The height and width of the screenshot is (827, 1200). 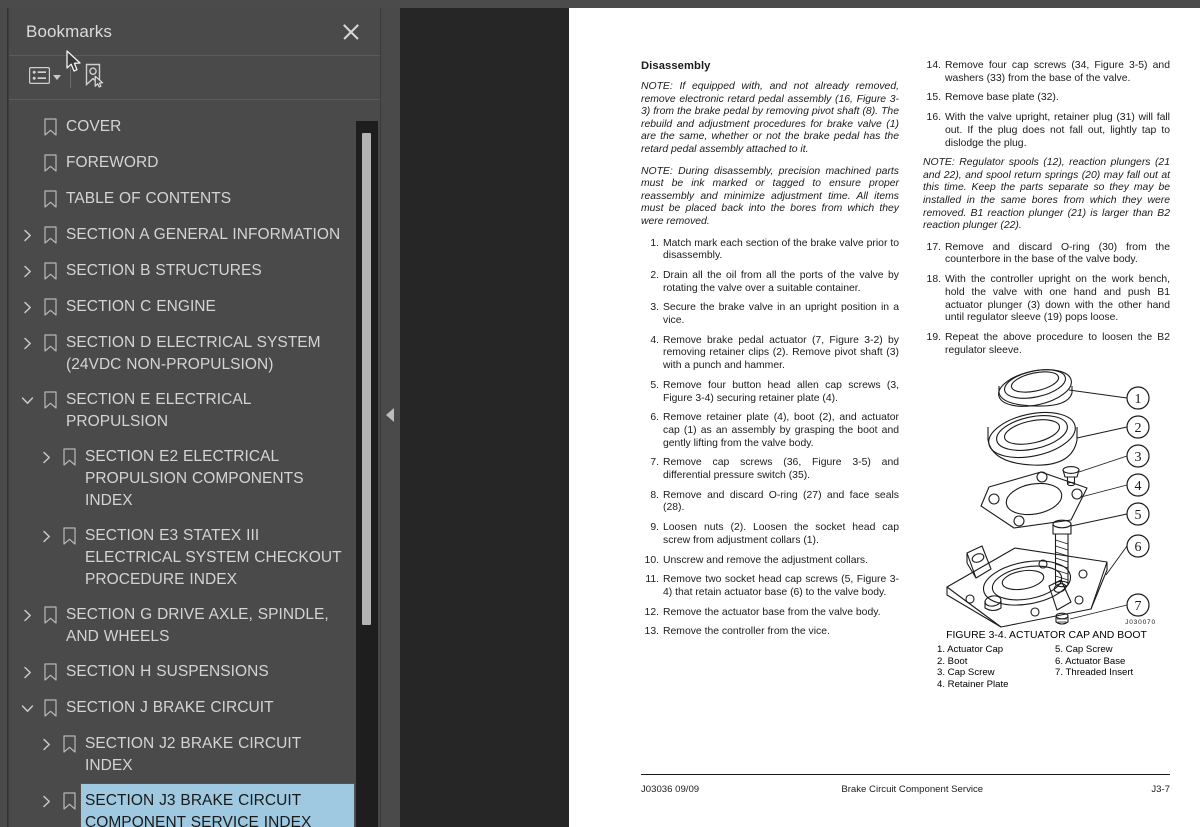 What do you see at coordinates (94, 78) in the screenshot?
I see `new-bookmark-button` at bounding box center [94, 78].